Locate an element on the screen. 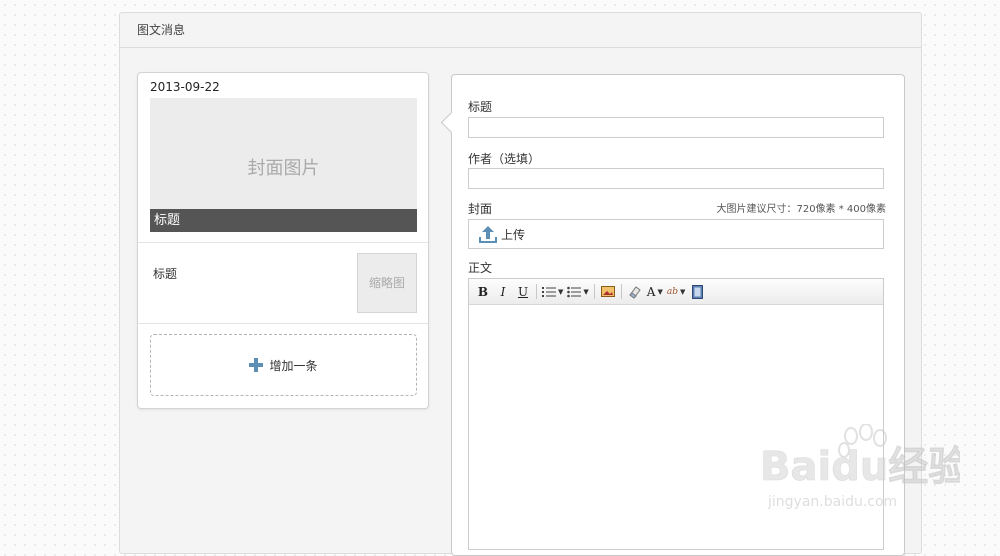 The image size is (1000, 556). bullet-list-icon is located at coordinates (574, 291).